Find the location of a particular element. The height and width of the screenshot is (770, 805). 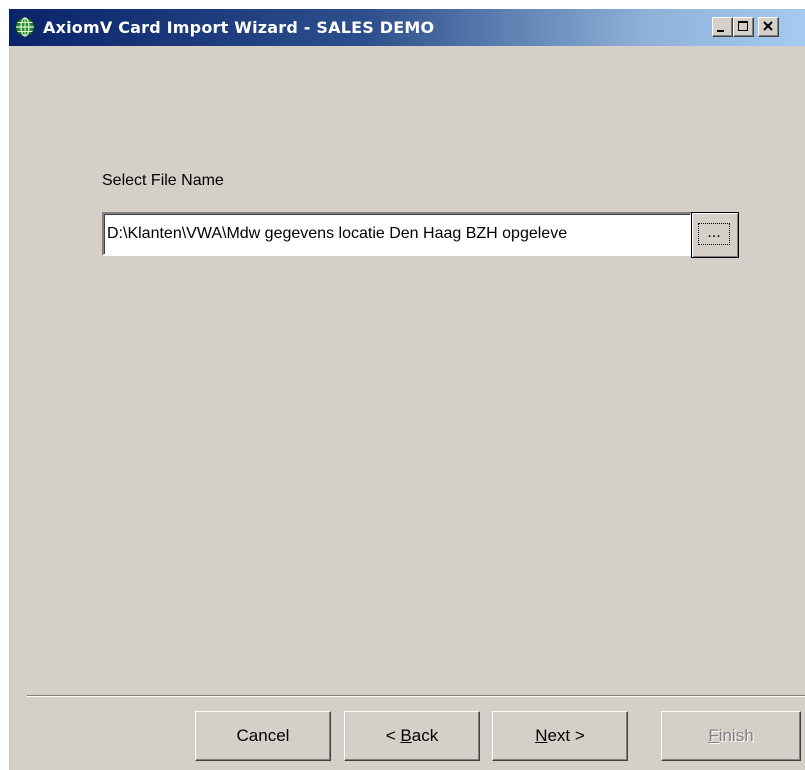

close-icon is located at coordinates (768, 26).